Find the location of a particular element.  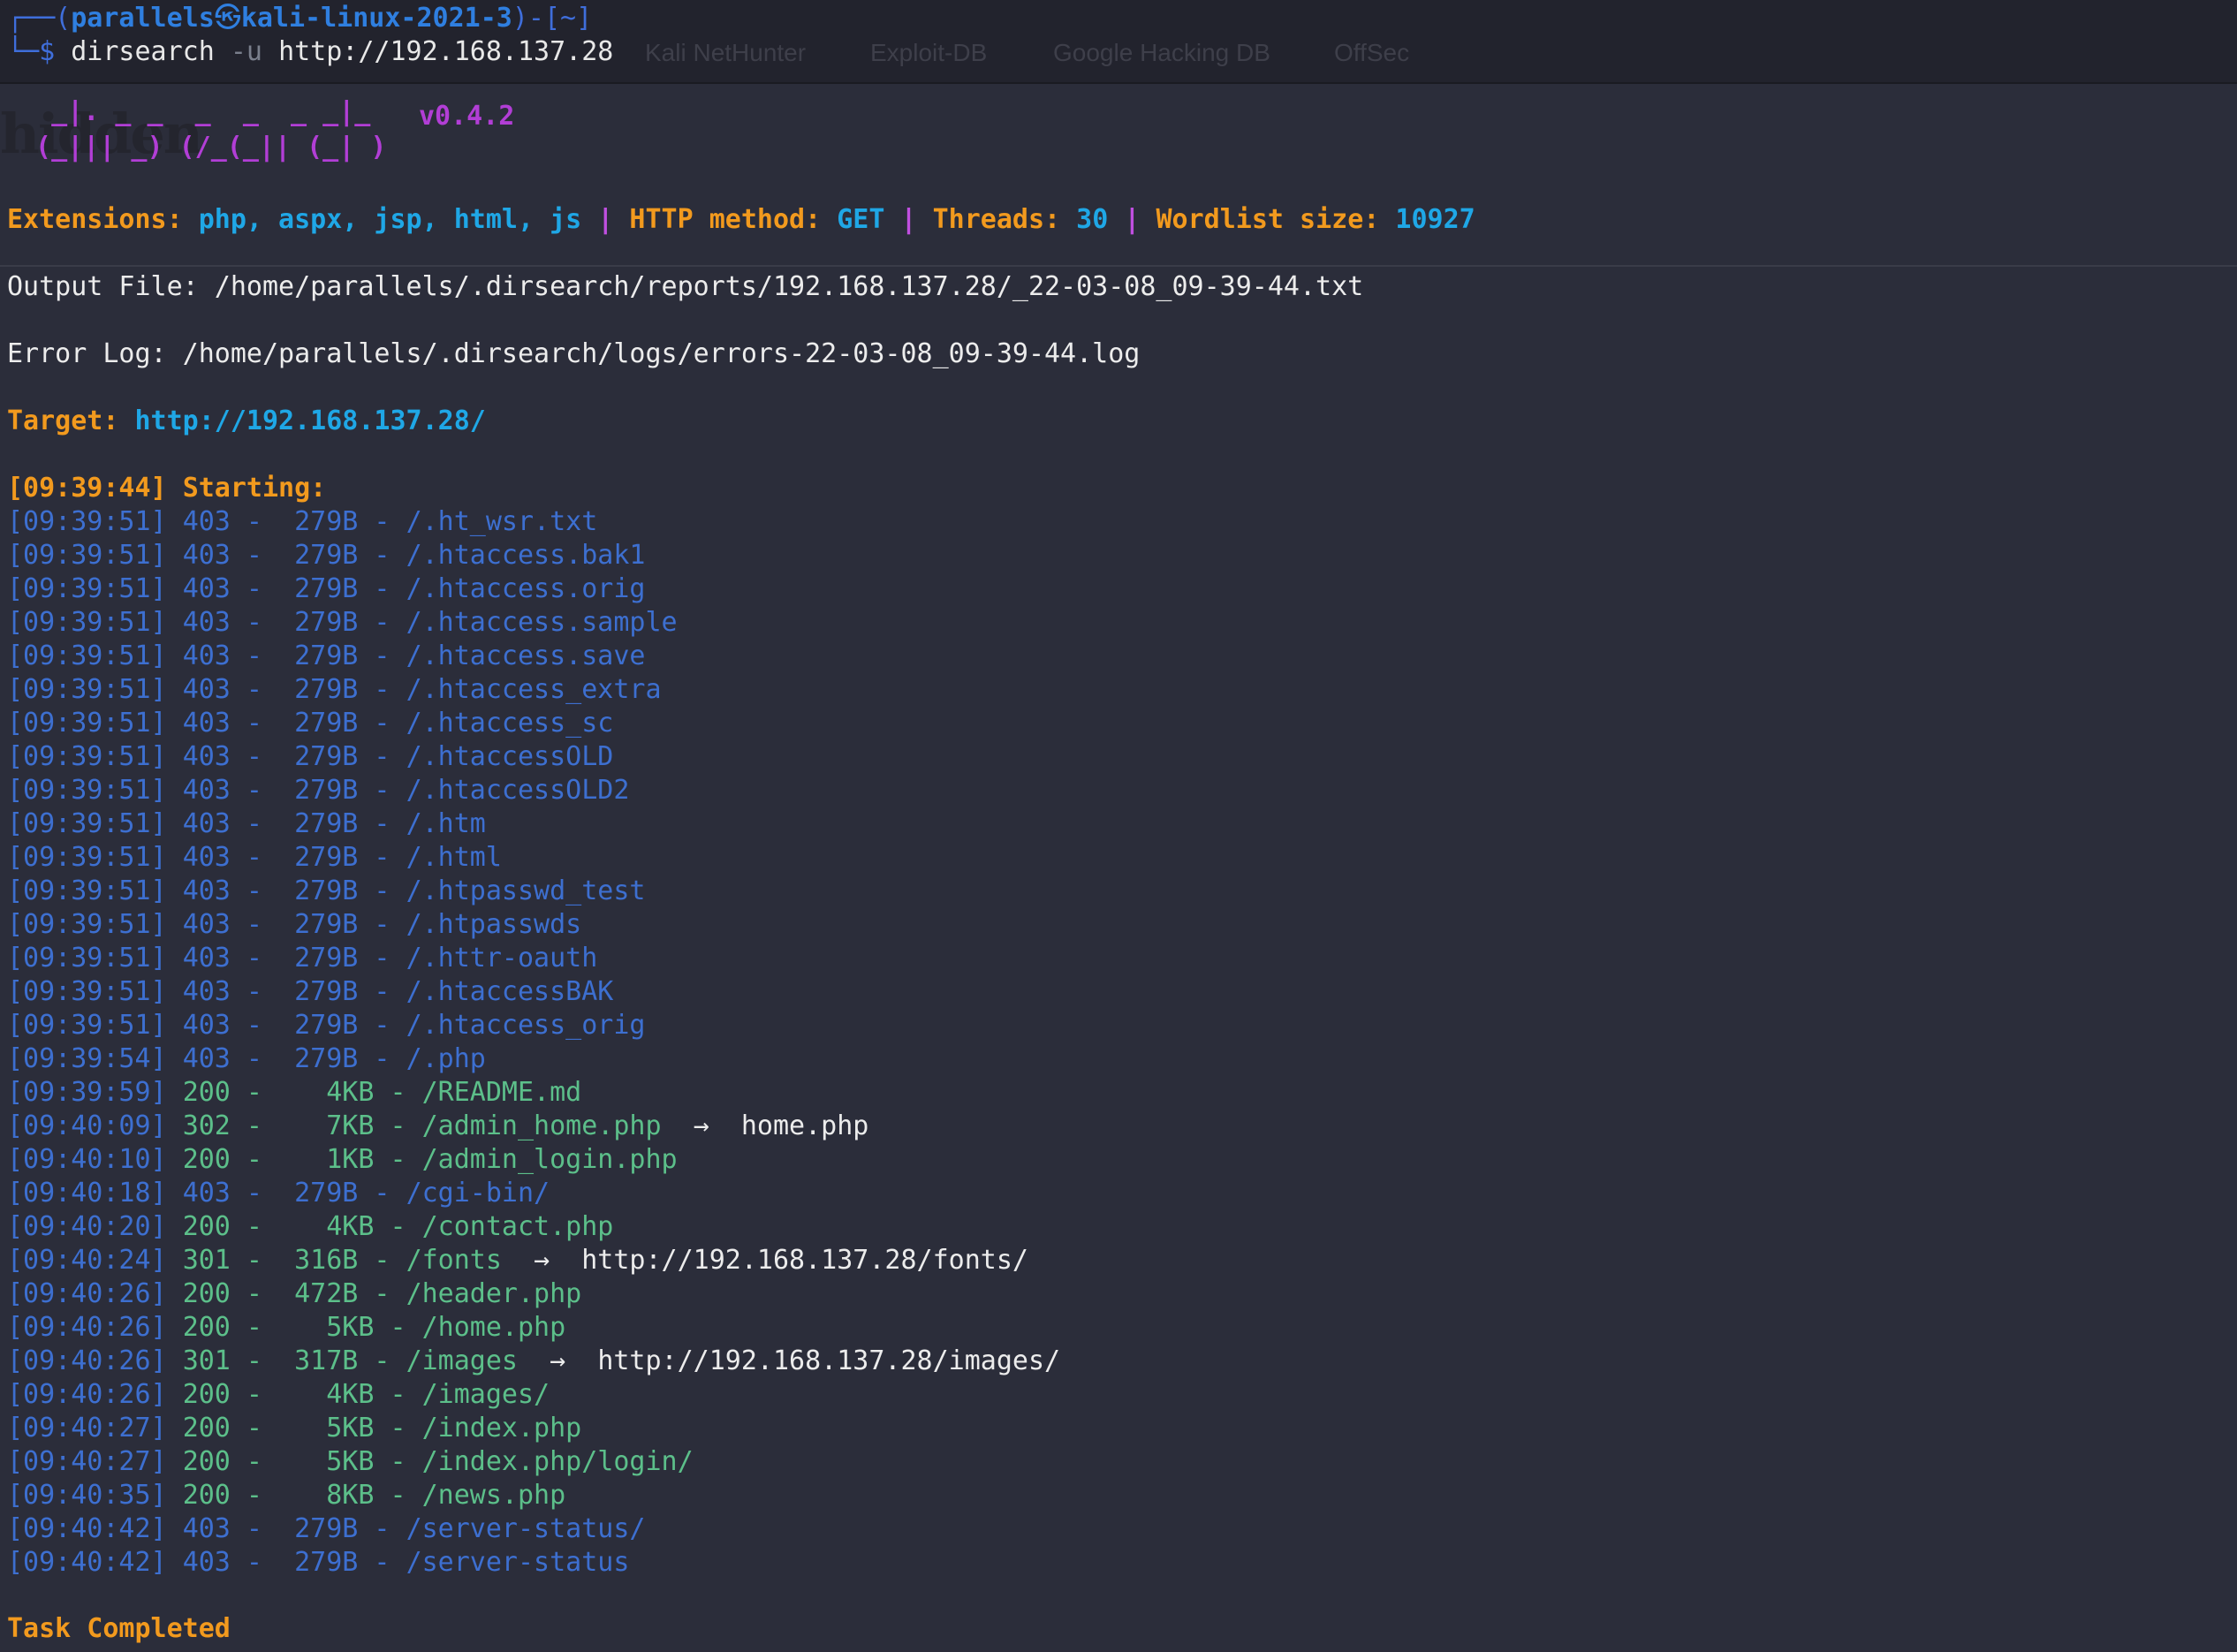

redirect-target: http://192.168.137.28/images/ is located at coordinates (828, 1360).